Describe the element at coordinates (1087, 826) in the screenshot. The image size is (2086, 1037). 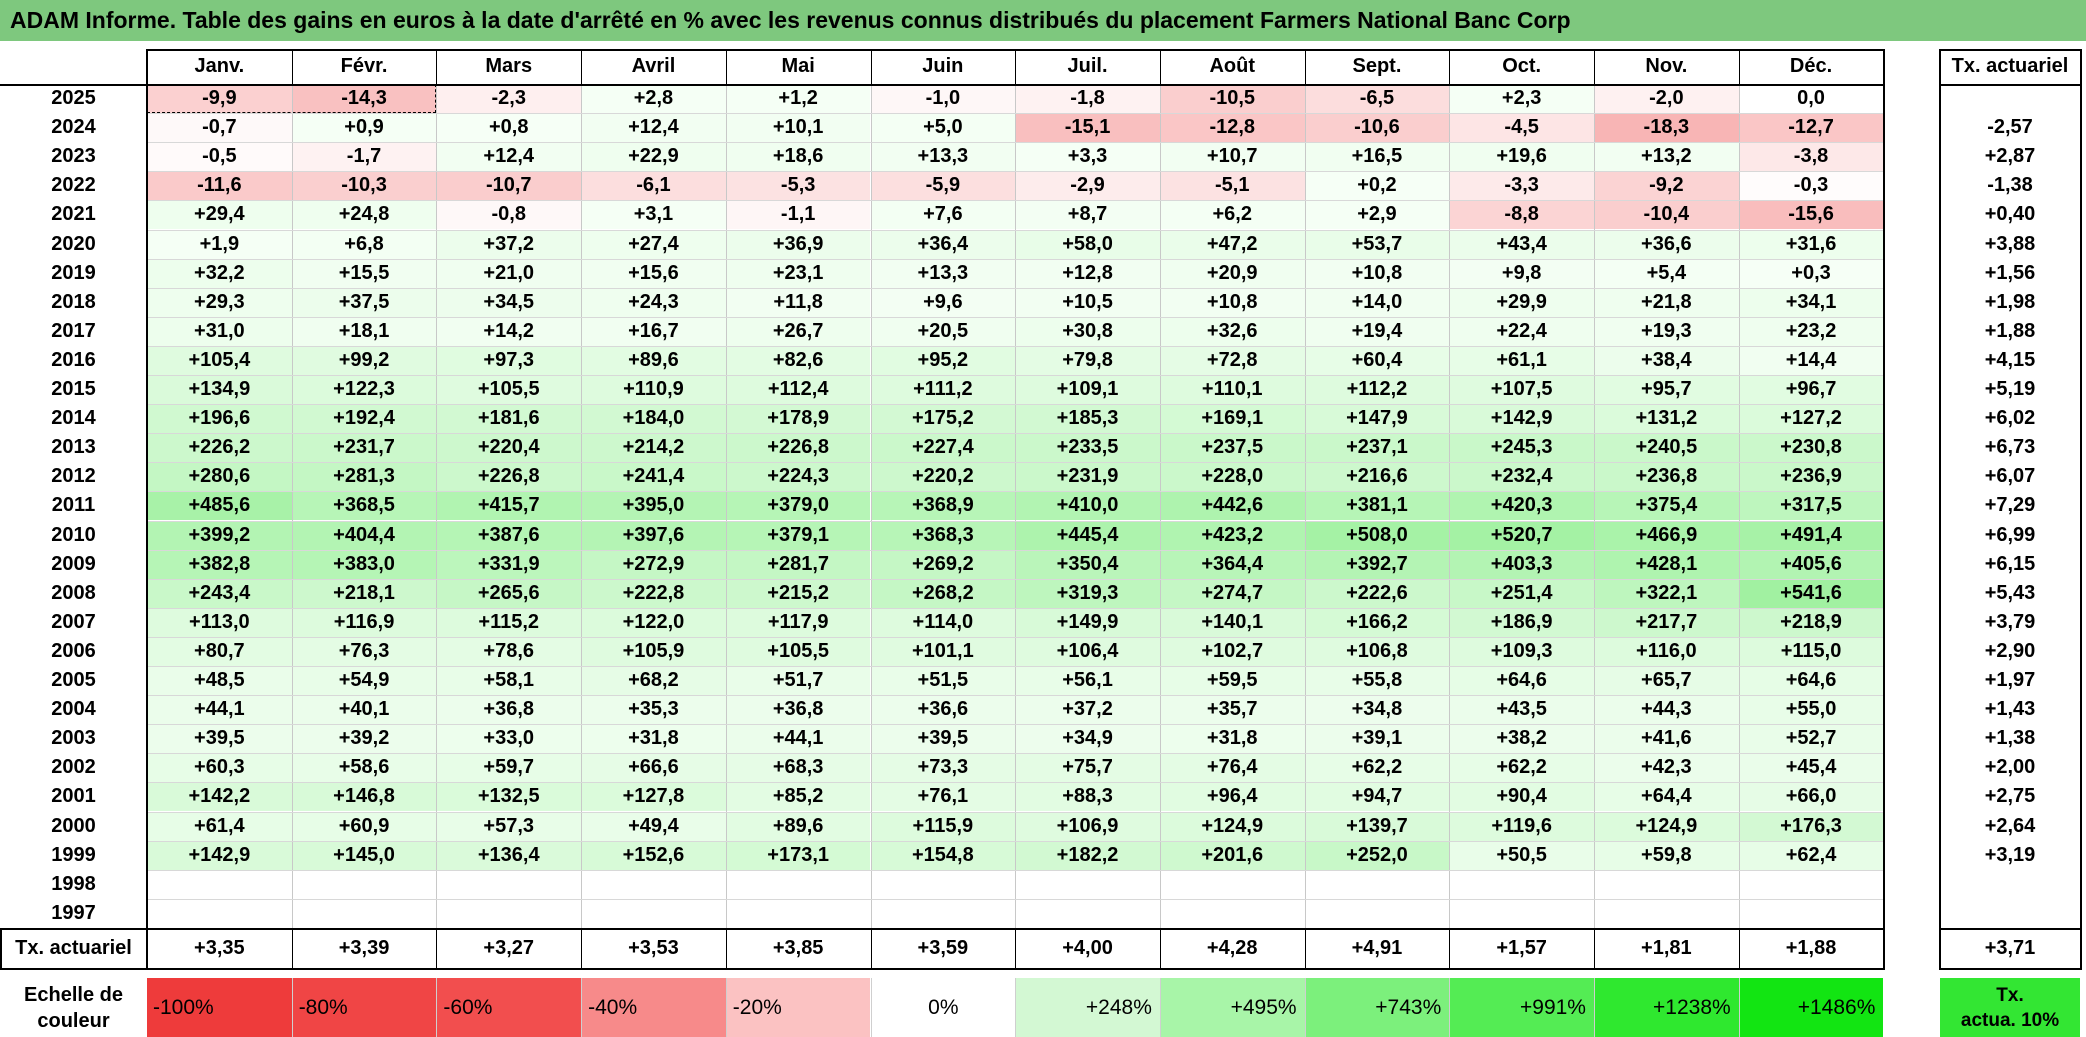
I see `table-cell: +106,9` at that location.